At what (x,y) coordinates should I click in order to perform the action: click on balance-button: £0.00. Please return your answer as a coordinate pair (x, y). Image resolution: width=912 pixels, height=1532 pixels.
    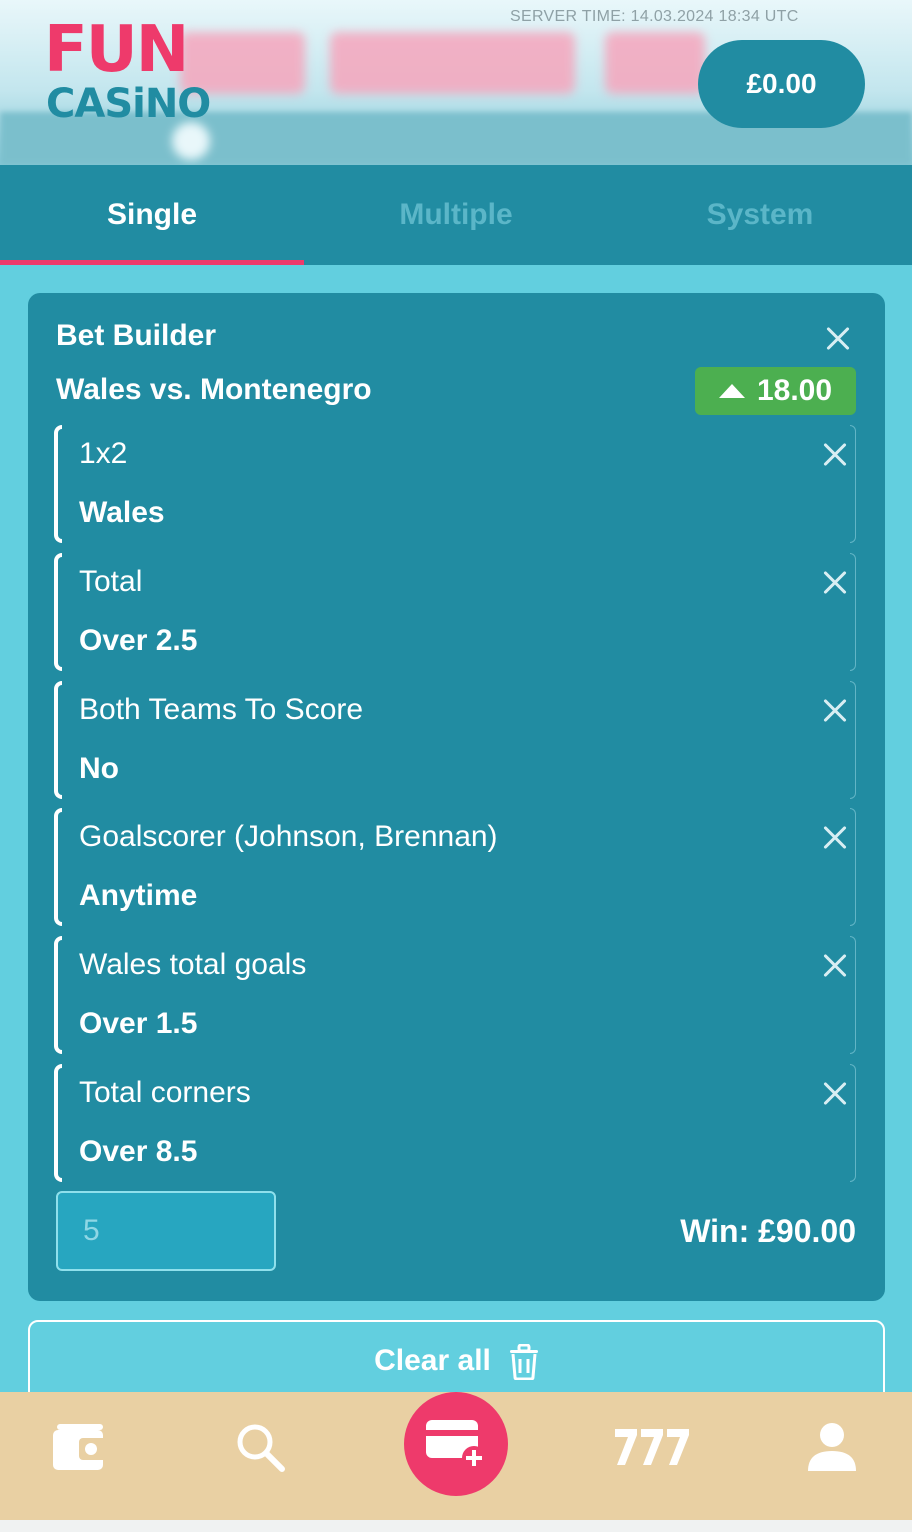
    Looking at the image, I should click on (781, 84).